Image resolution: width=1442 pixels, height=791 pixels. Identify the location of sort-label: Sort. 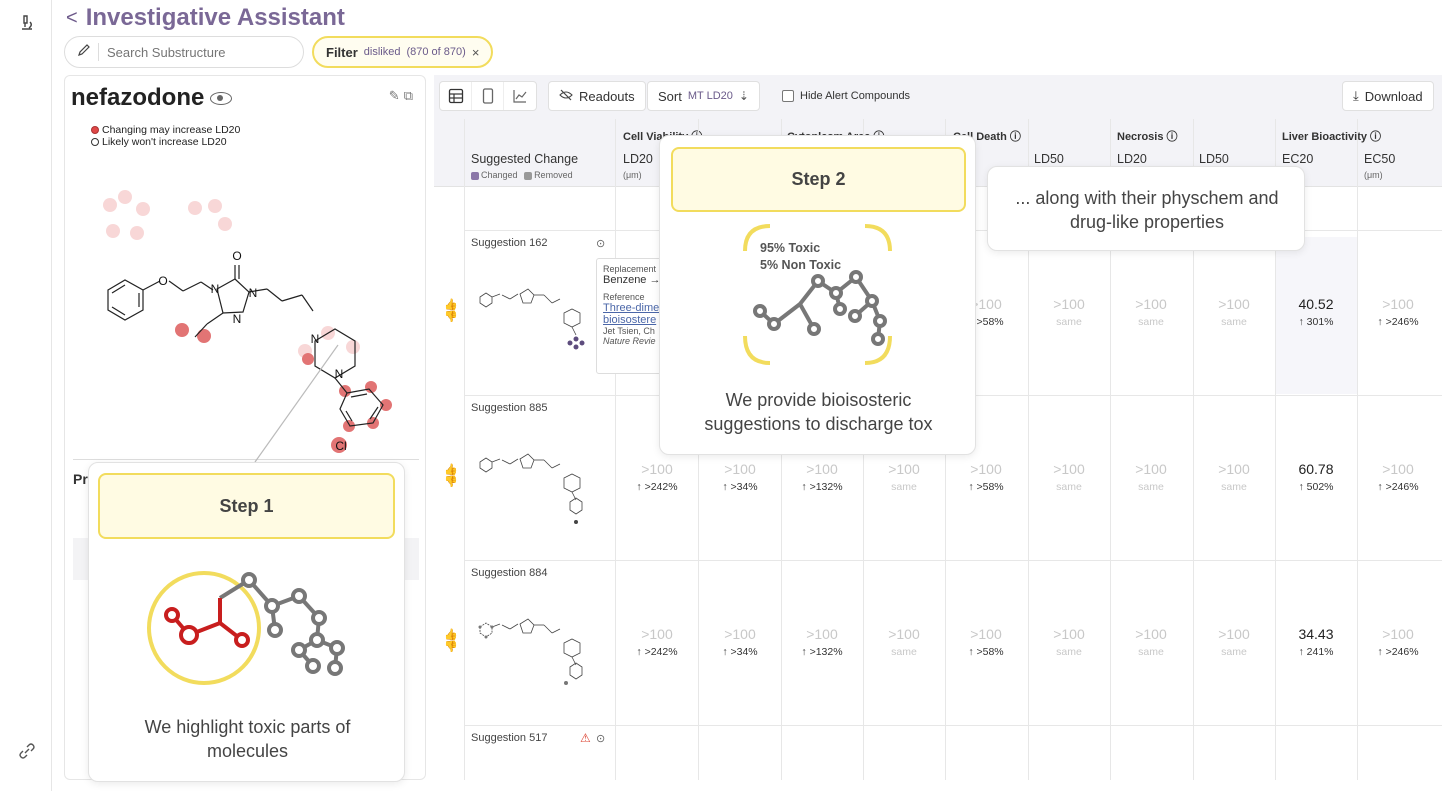
(670, 96).